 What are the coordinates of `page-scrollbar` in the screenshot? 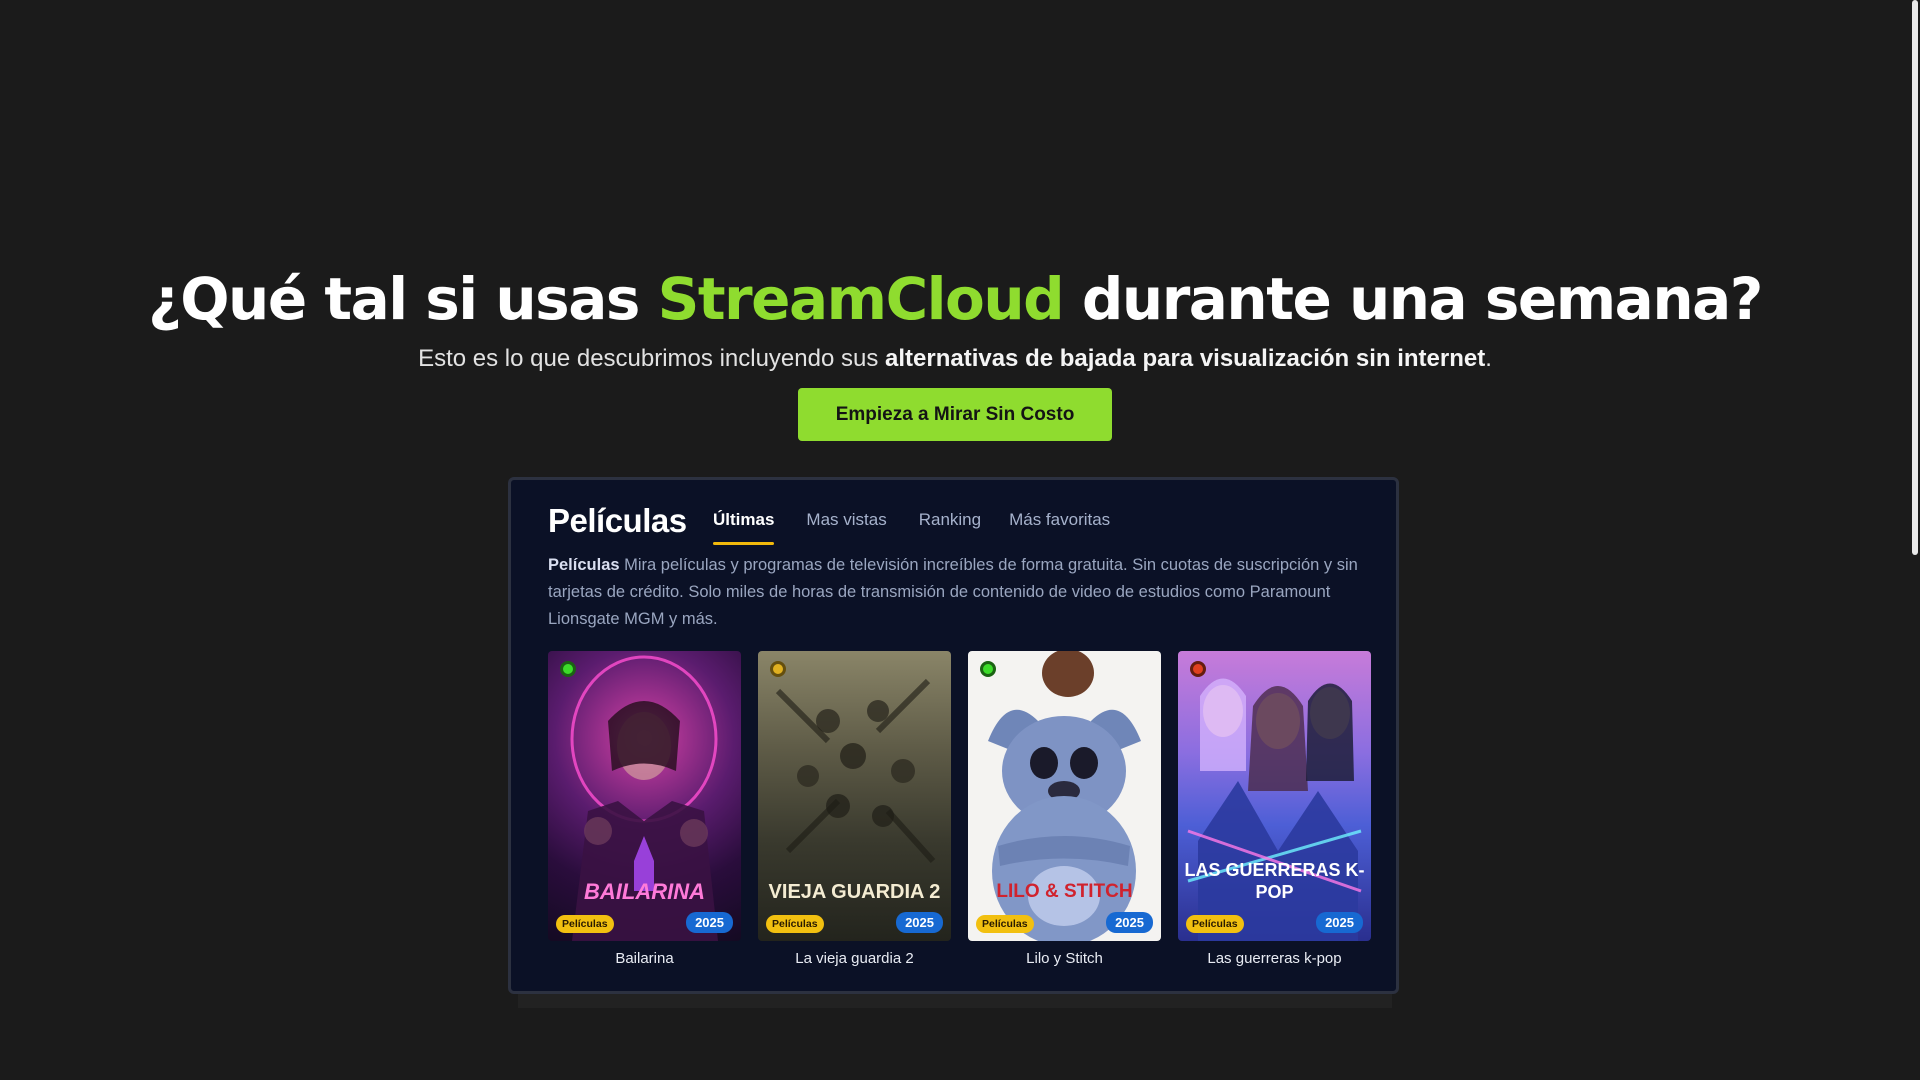 It's located at (1915, 540).